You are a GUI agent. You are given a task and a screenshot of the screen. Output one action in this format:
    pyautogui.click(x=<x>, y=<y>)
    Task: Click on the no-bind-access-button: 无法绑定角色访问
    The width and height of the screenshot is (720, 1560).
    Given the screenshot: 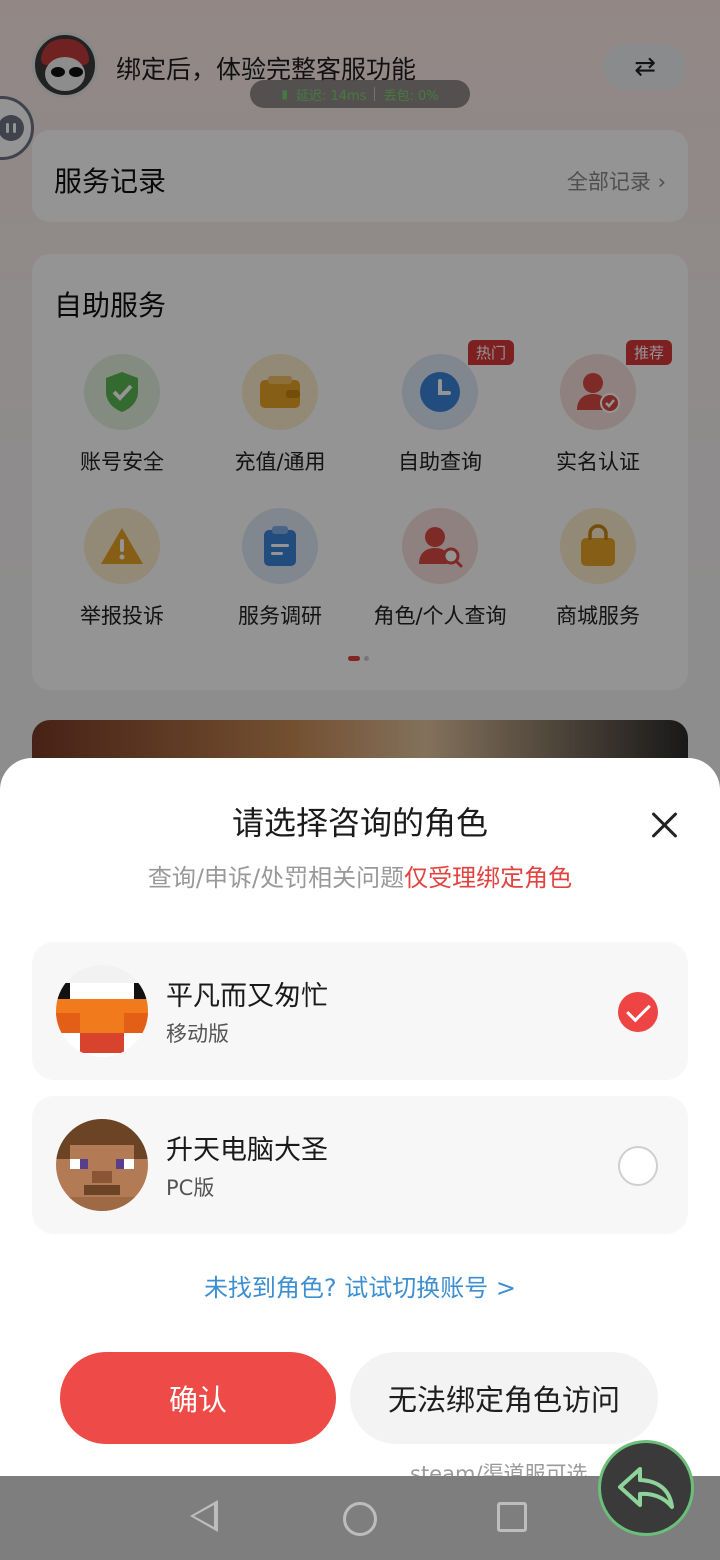 What is the action you would take?
    pyautogui.click(x=504, y=1398)
    